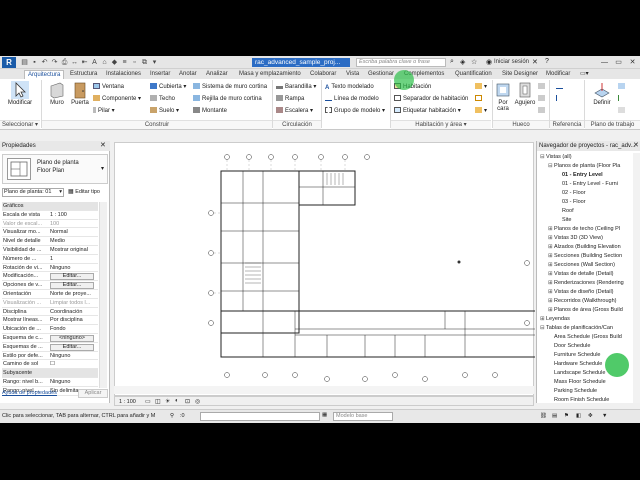 The height and width of the screenshot is (480, 640). What do you see at coordinates (270, 74) in the screenshot?
I see `tab-masa: Masa y emplazamiento` at bounding box center [270, 74].